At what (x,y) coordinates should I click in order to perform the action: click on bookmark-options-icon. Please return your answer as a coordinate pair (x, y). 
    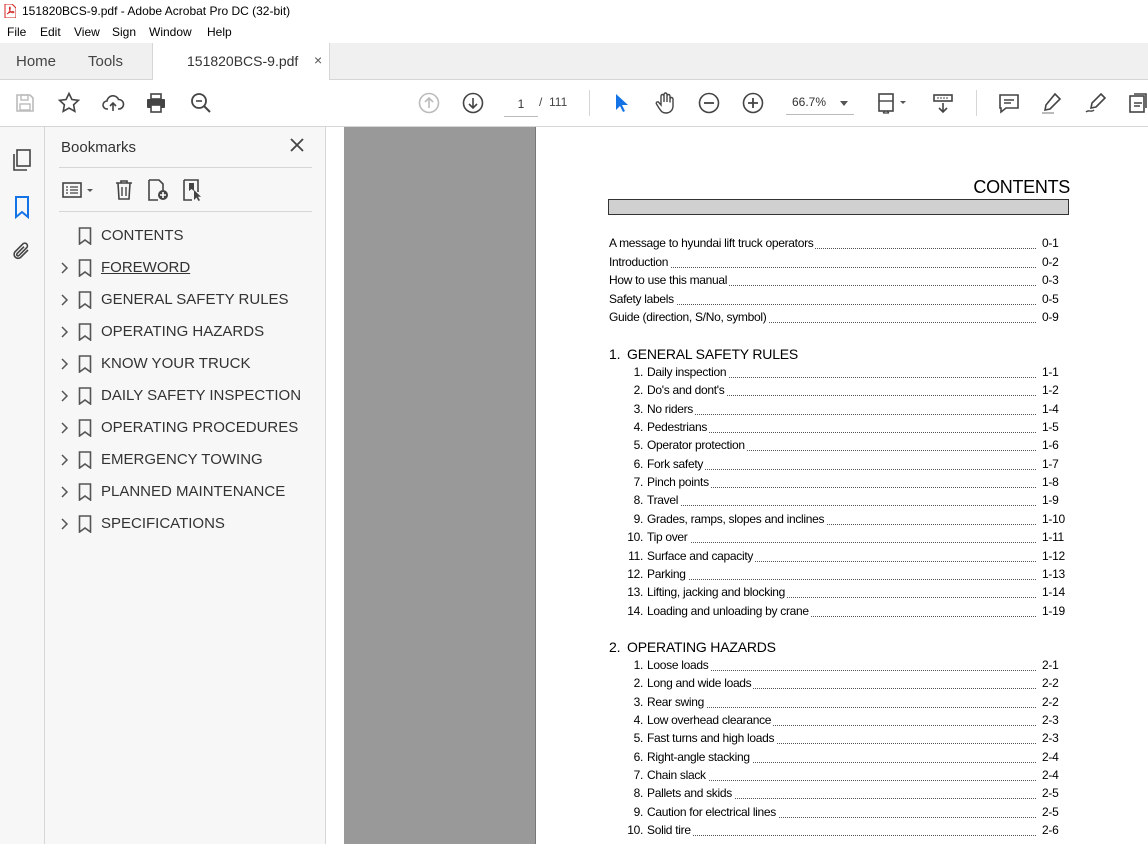
    Looking at the image, I should click on (79, 190).